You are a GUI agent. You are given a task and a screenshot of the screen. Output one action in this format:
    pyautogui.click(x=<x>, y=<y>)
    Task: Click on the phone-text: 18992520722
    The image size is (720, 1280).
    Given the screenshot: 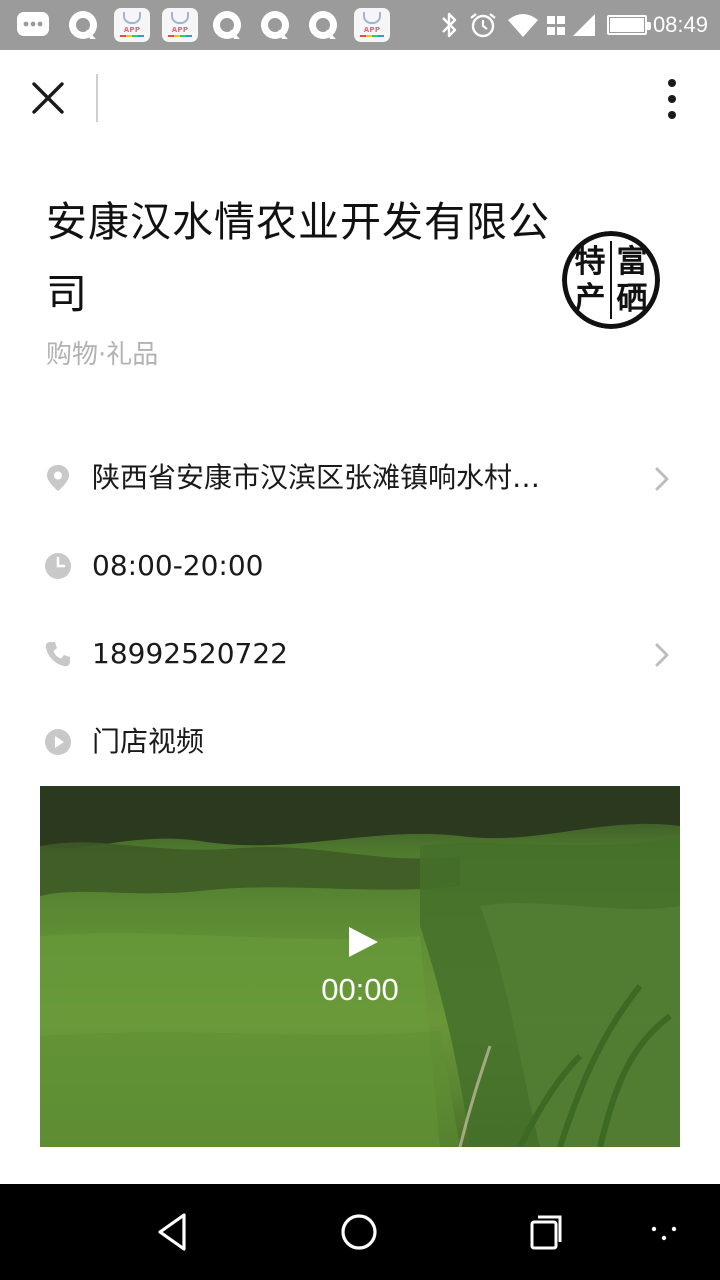 What is the action you would take?
    pyautogui.click(x=190, y=653)
    